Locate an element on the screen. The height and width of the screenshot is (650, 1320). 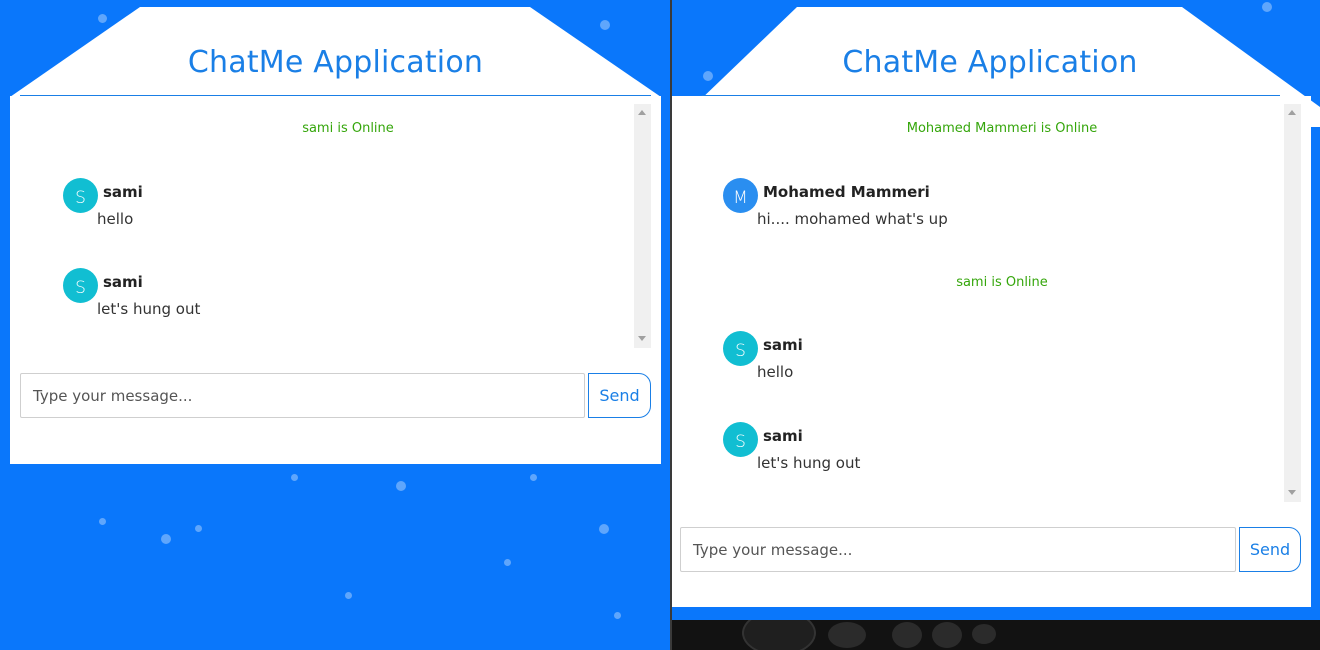
app-header: ChatMe Application is located at coordinates (335, 52).